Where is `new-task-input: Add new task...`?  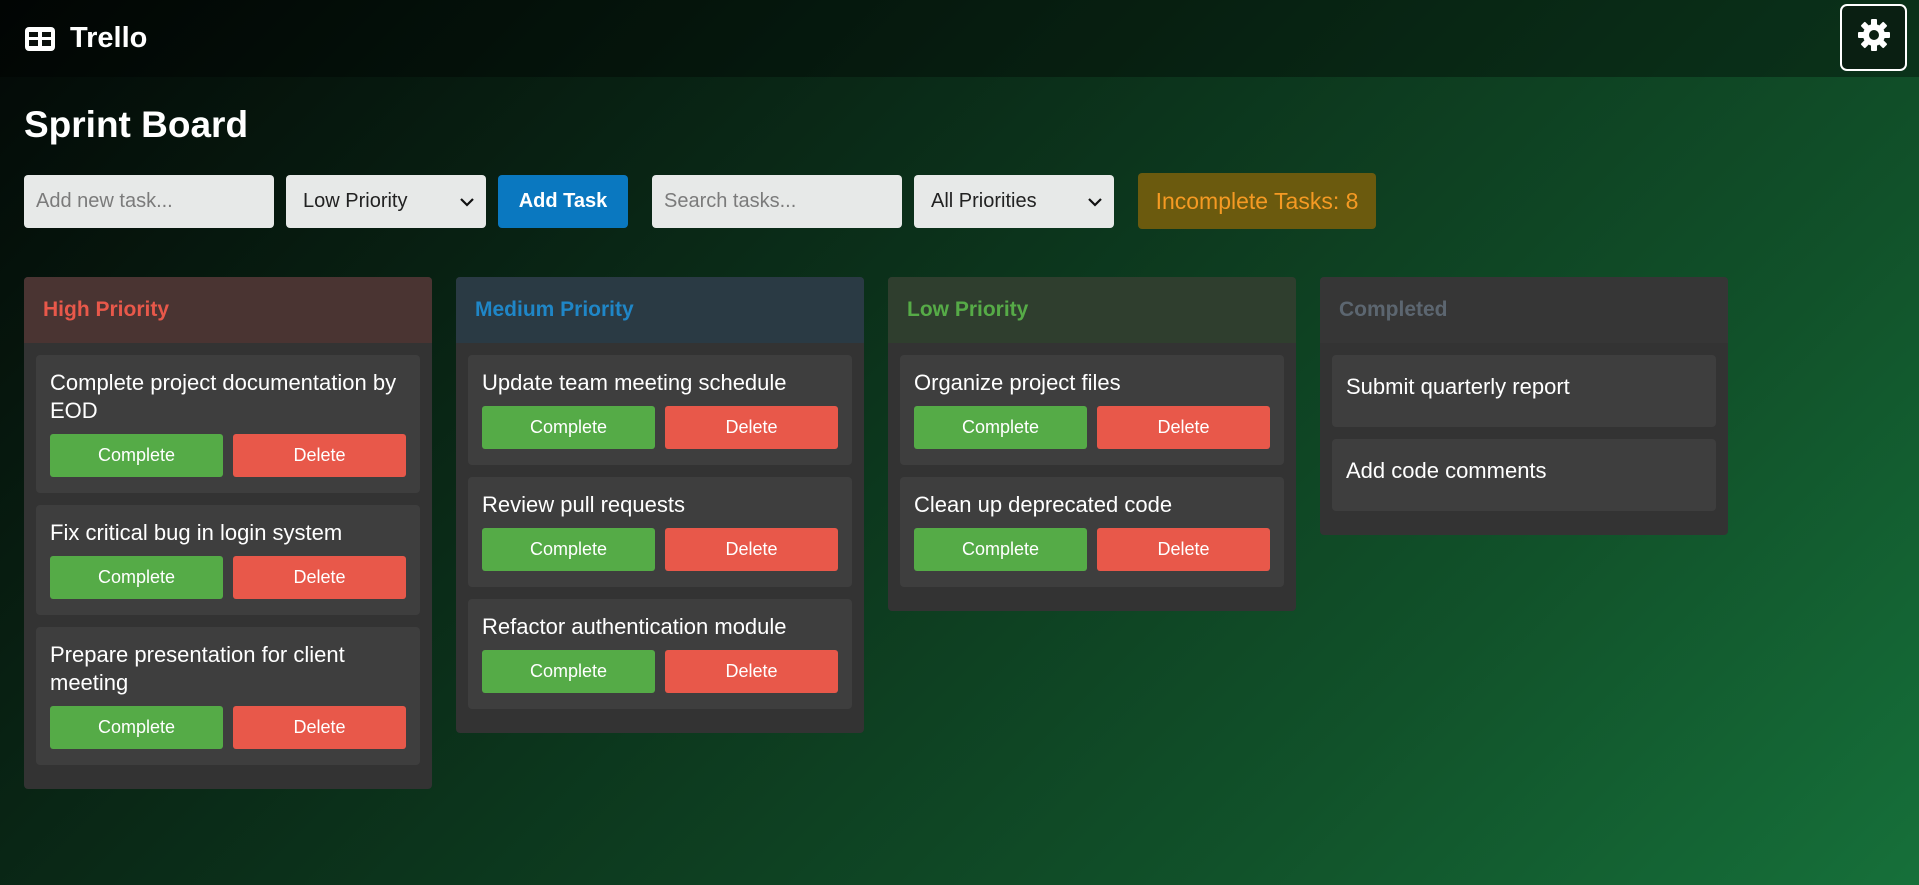 new-task-input: Add new task... is located at coordinates (149, 201).